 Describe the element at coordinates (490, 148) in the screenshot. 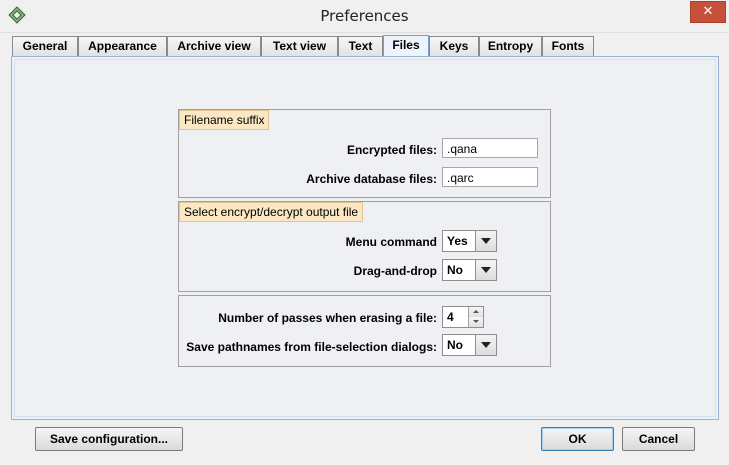

I see `encrypted-files-field: .qana` at that location.